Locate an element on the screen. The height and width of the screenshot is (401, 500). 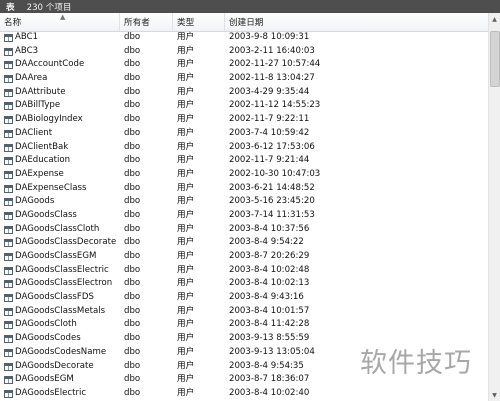
table-name: DAGoodsClassElectric is located at coordinates (62, 269).